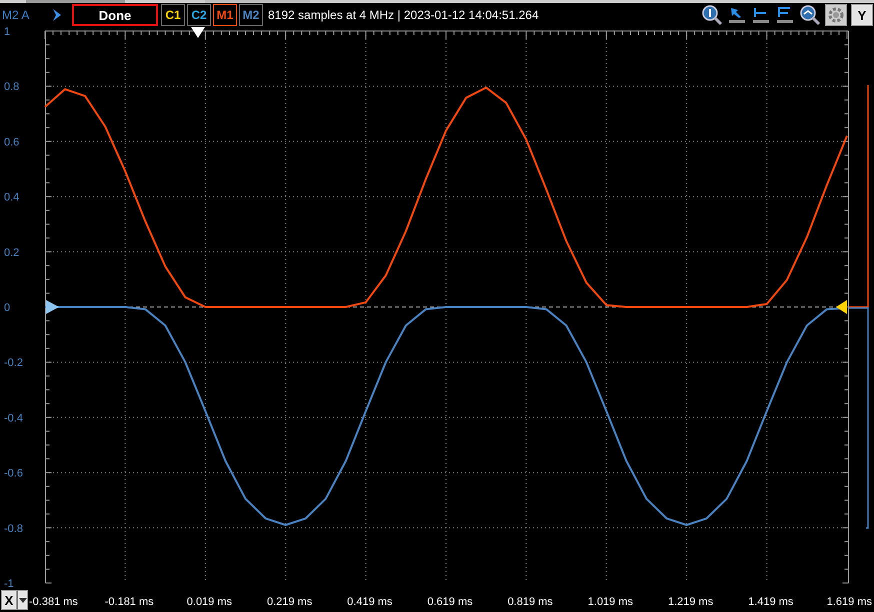  I want to click on x-tick-label: -0.381 ms, so click(53, 602).